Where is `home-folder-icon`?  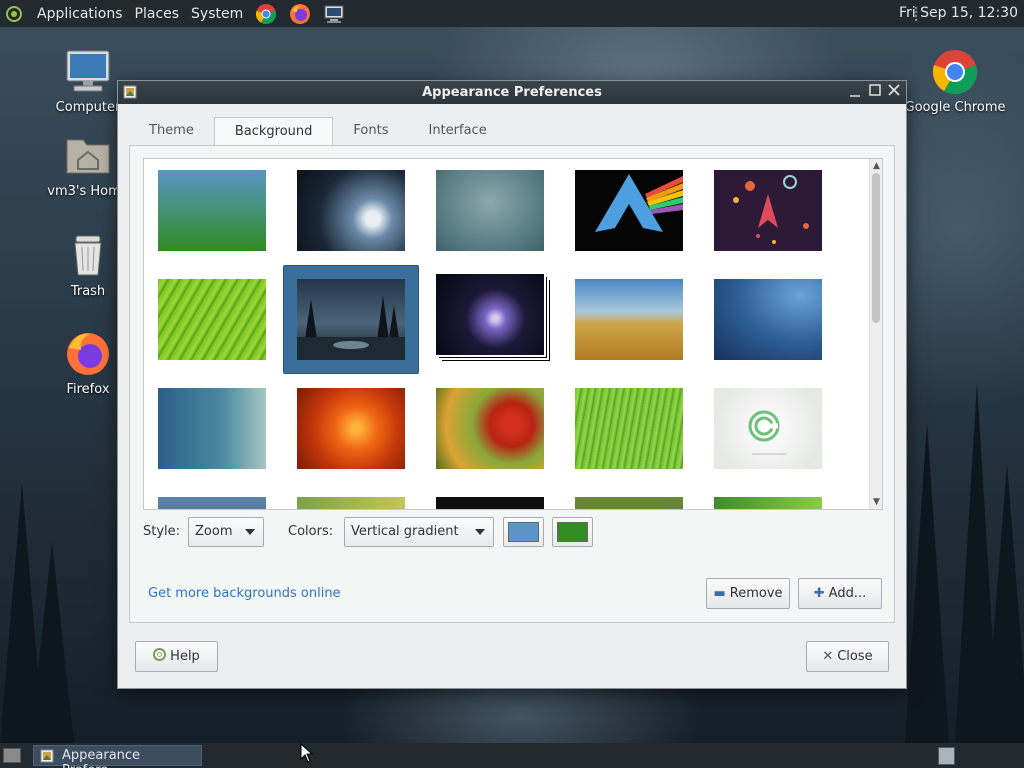 home-folder-icon is located at coordinates (88, 156).